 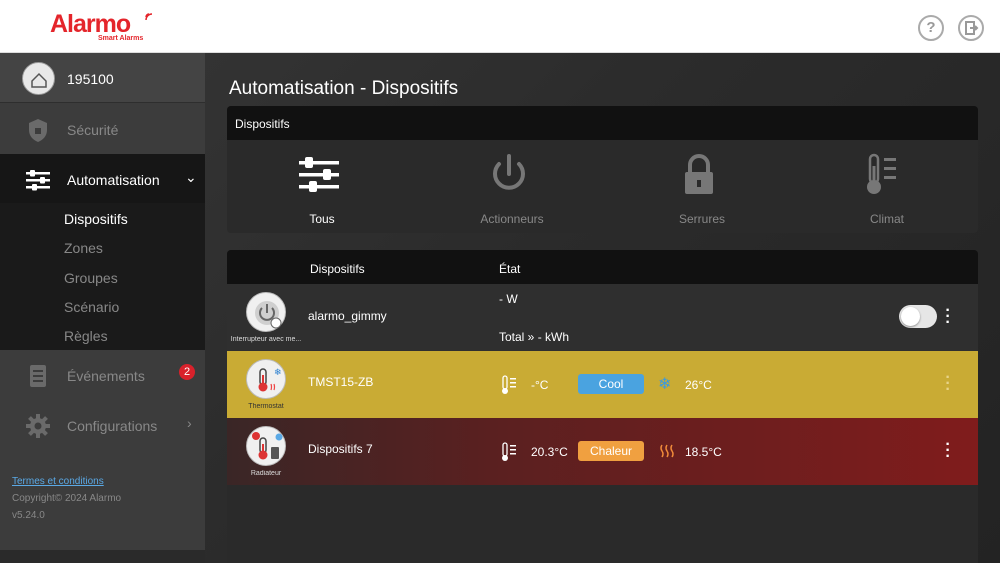 I want to click on chevron-right-icon: ›, so click(x=189, y=423).